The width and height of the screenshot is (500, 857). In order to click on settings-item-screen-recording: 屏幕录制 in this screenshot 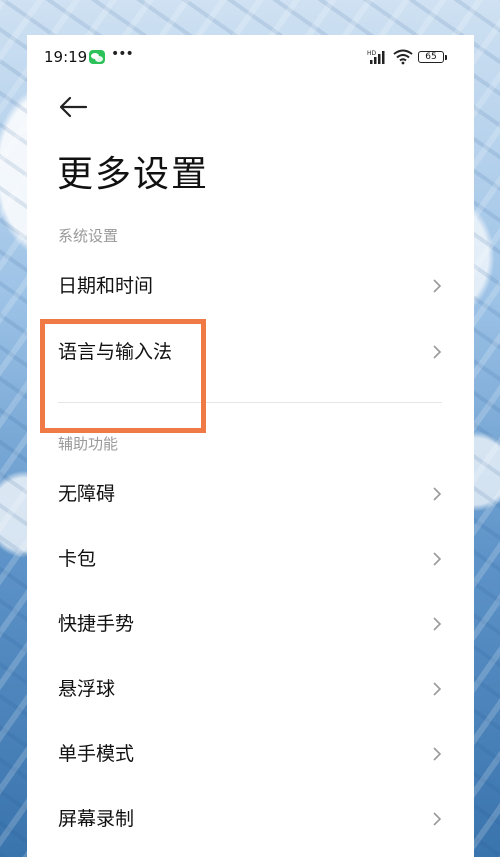, I will do `click(250, 819)`.